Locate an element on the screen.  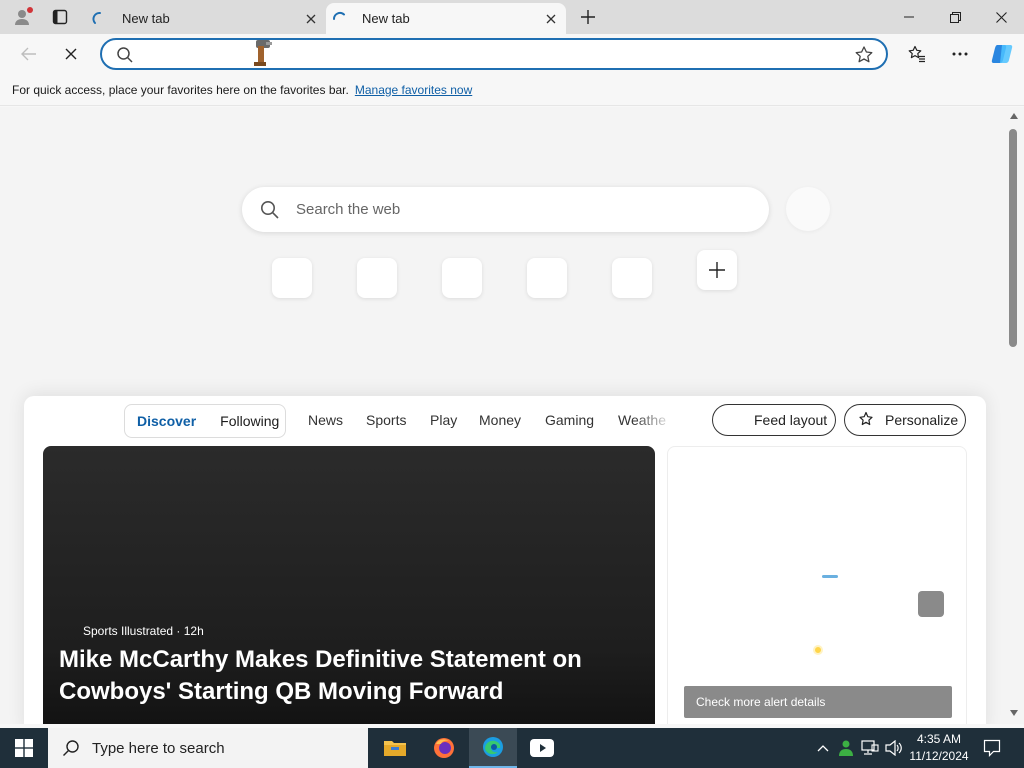
more-dots-icon is located at coordinates (960, 54).